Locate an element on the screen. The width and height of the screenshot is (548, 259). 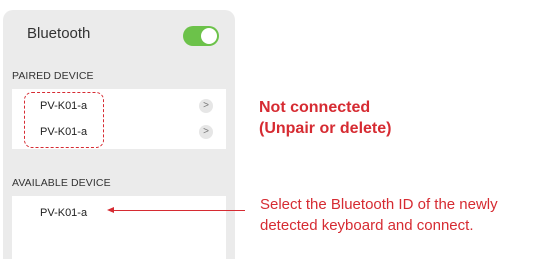
paired-devices-highlight is located at coordinates (64, 120).